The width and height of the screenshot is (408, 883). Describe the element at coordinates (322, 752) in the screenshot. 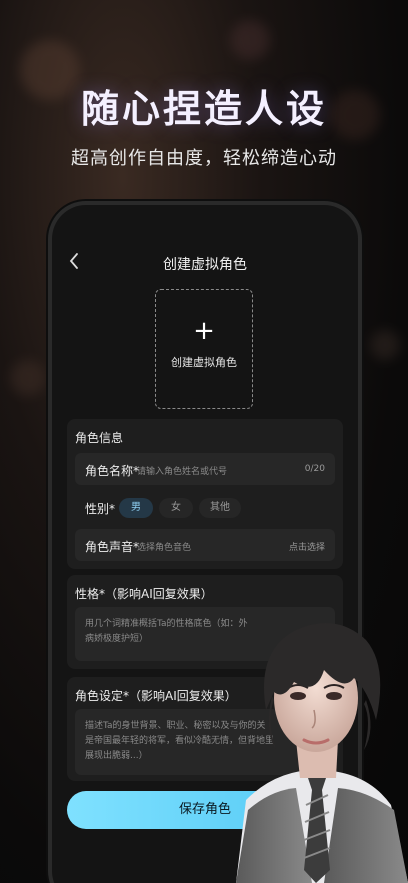

I see `character-illustration` at that location.